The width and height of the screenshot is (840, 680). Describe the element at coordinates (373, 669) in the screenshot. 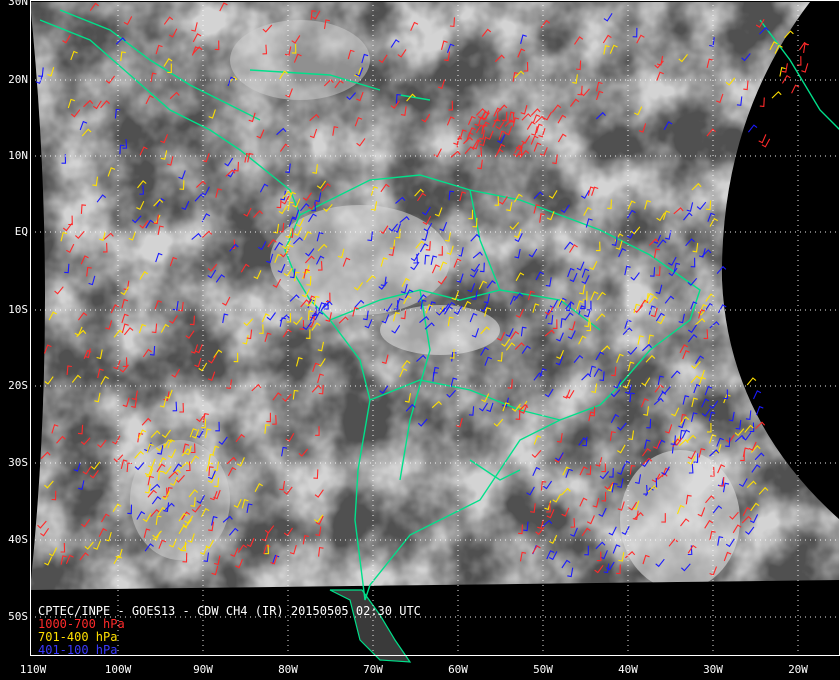

I see `lon-label: 70W` at that location.